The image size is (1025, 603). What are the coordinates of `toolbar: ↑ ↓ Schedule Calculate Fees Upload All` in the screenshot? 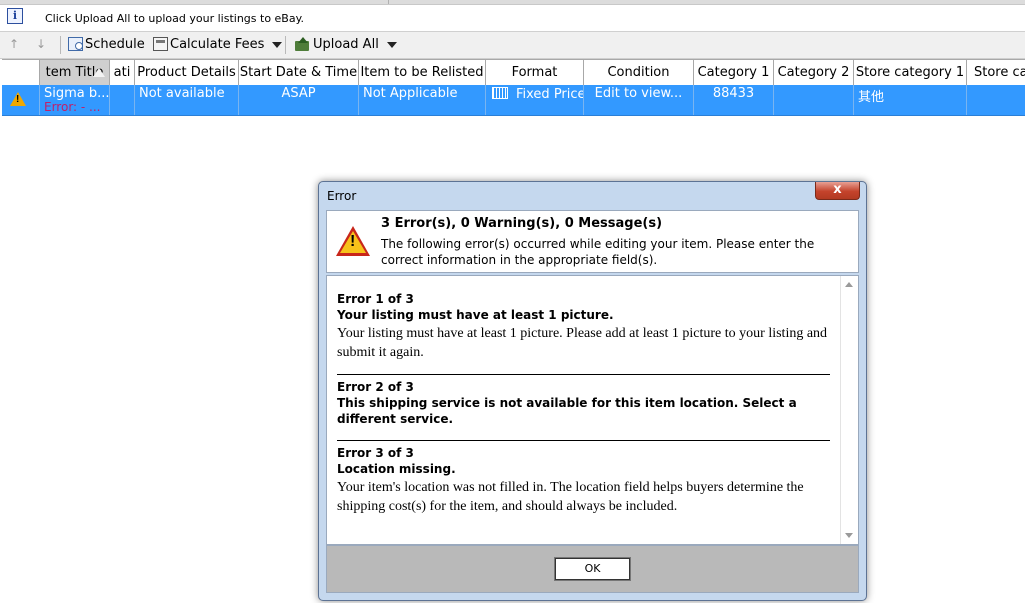 It's located at (512, 45).